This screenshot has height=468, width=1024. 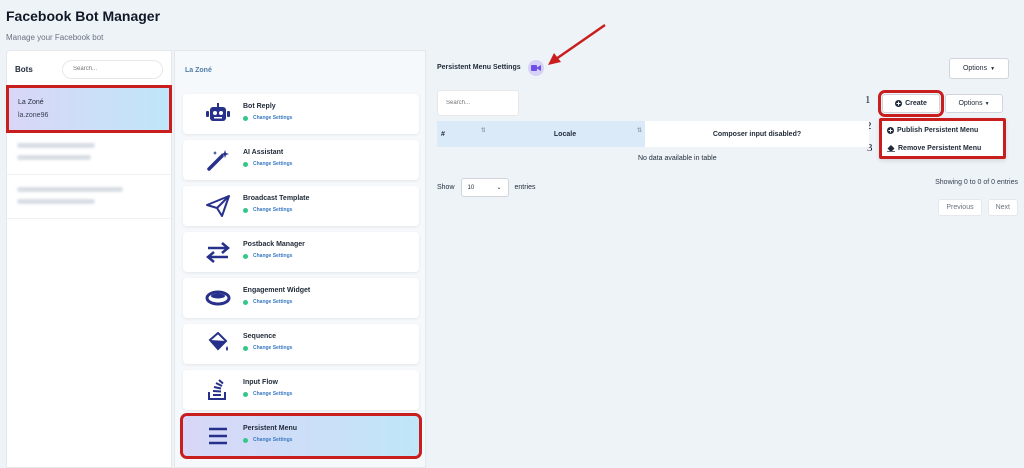 What do you see at coordinates (55, 37) in the screenshot?
I see `app-subtitle: Manage your Facebook bot` at bounding box center [55, 37].